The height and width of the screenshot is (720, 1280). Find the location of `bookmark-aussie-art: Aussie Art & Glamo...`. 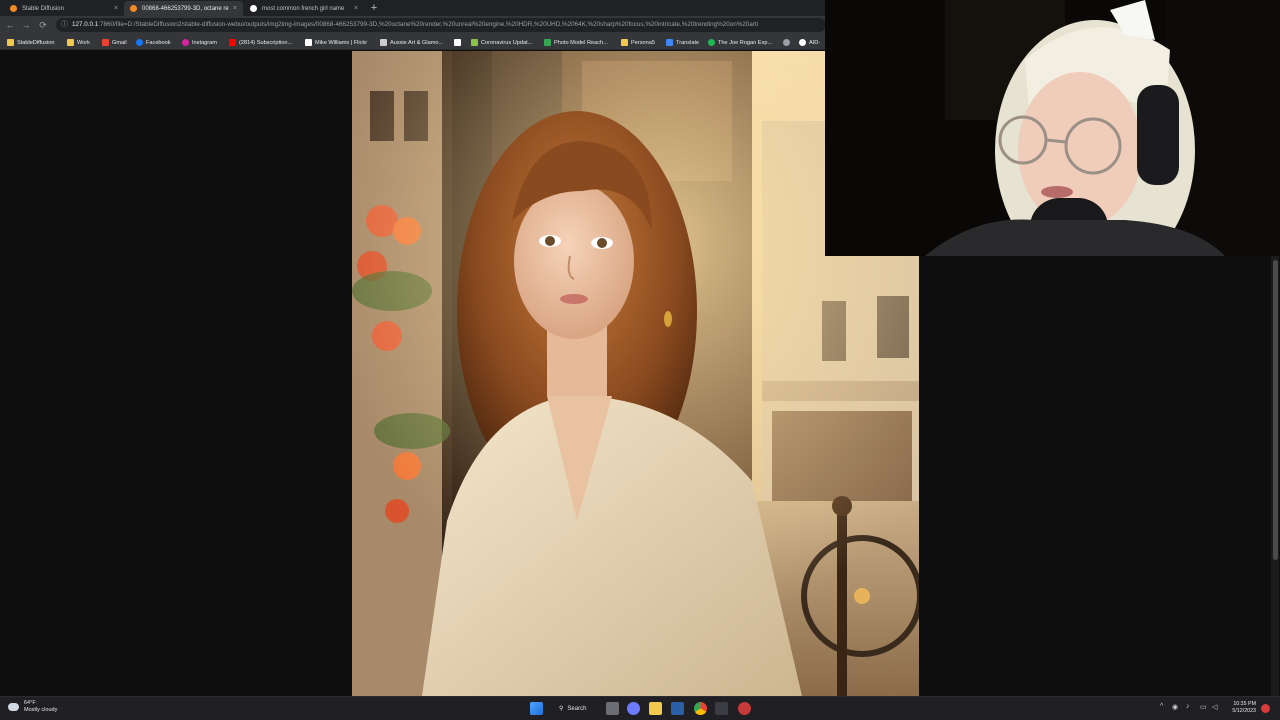

bookmark-aussie-art: Aussie Art & Glamo... is located at coordinates (411, 42).